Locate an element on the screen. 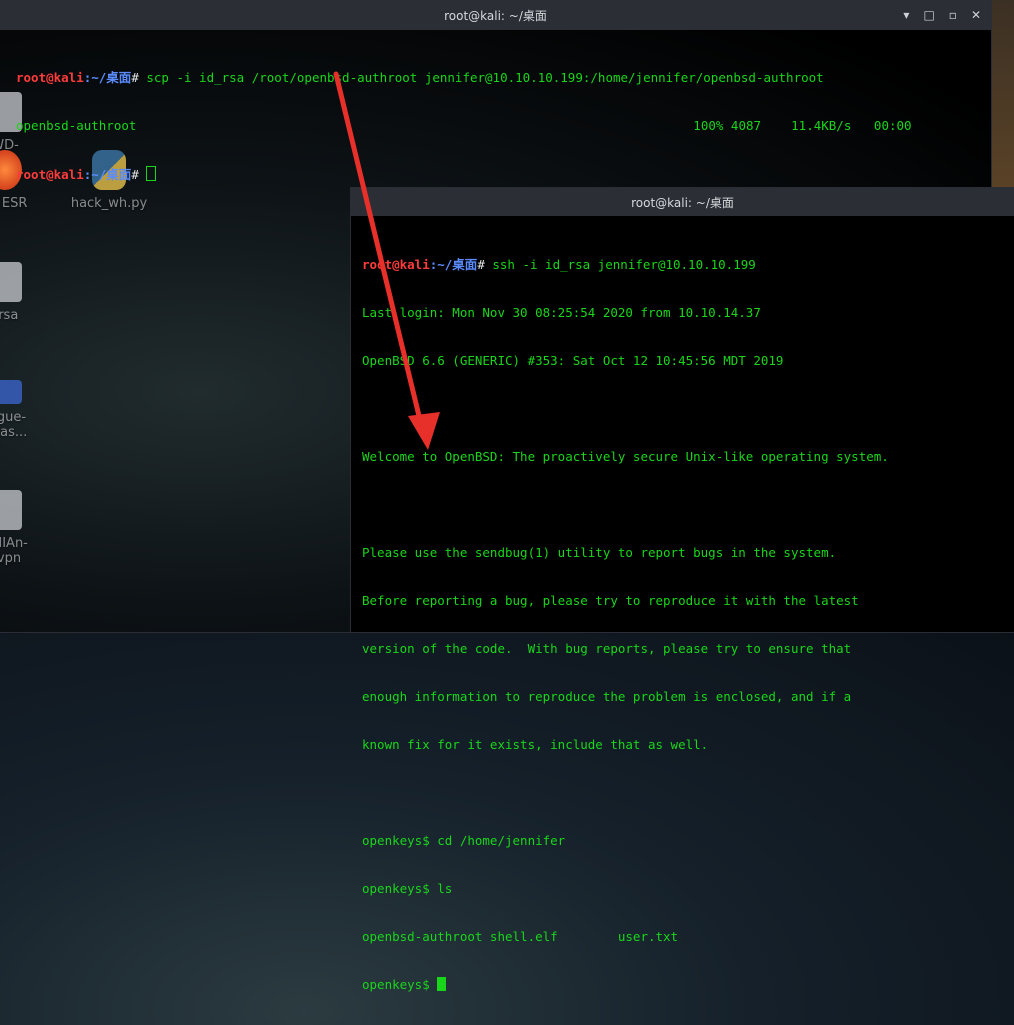 This screenshot has width=1014, height=1025. terminal-line: openkeys$ cd /home/jennifer is located at coordinates (464, 840).